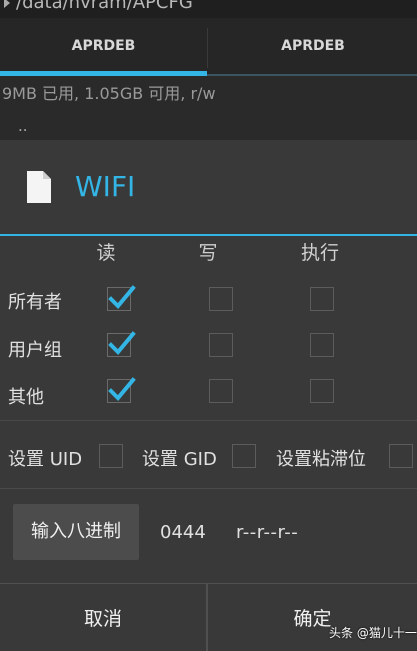 This screenshot has width=417, height=651. Describe the element at coordinates (208, 187) in the screenshot. I see `dialog-header: WIFI` at that location.